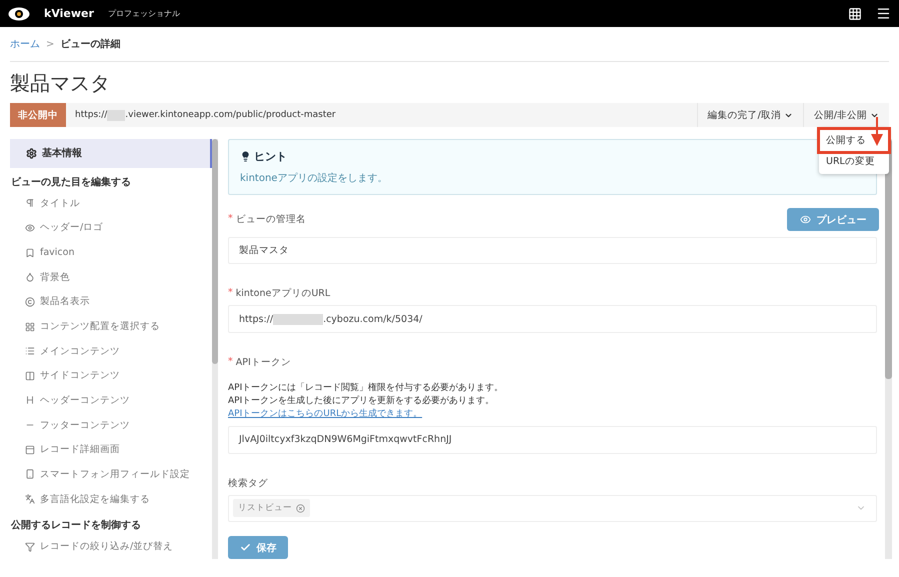  I want to click on sidebar-item: コンテンツ配置を選択する, so click(111, 326).